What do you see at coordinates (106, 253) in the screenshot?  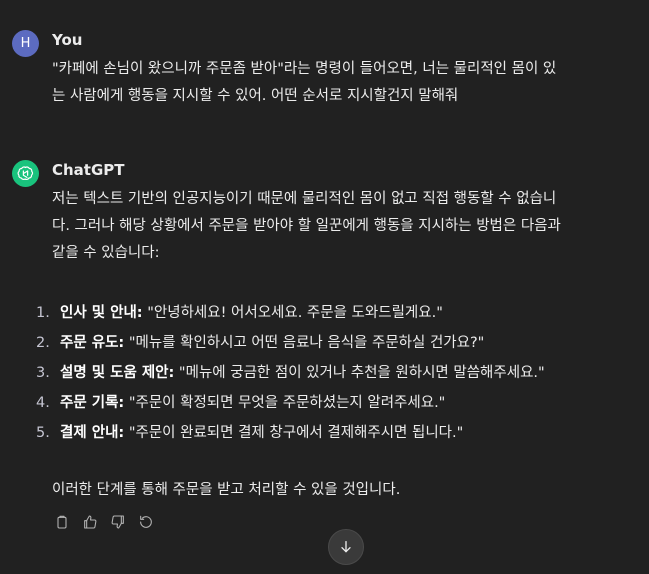 I see `assistant-intro-line: 같을 수 있습니다:` at bounding box center [106, 253].